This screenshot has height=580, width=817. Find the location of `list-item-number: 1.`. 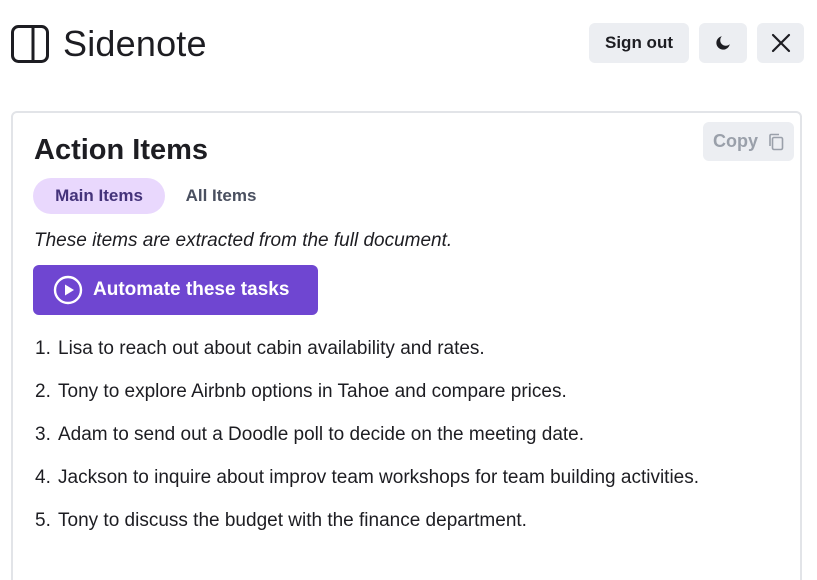

list-item-number: 1. is located at coordinates (43, 348).